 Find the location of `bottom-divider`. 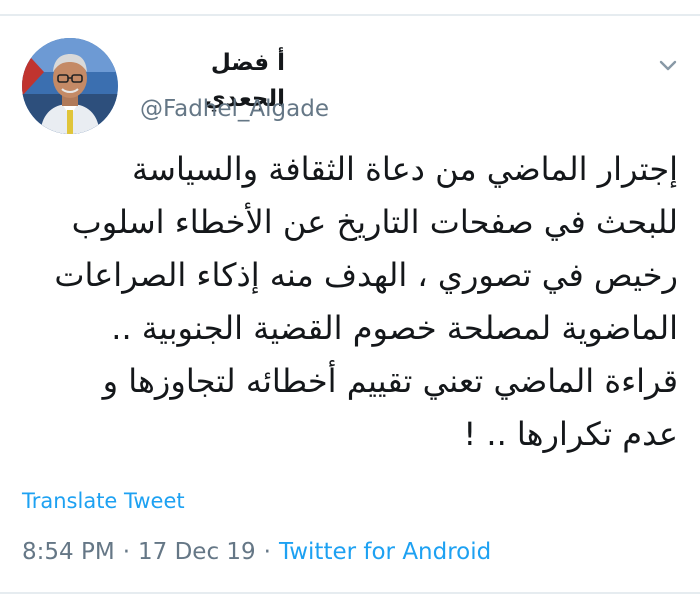

bottom-divider is located at coordinates (350, 593).